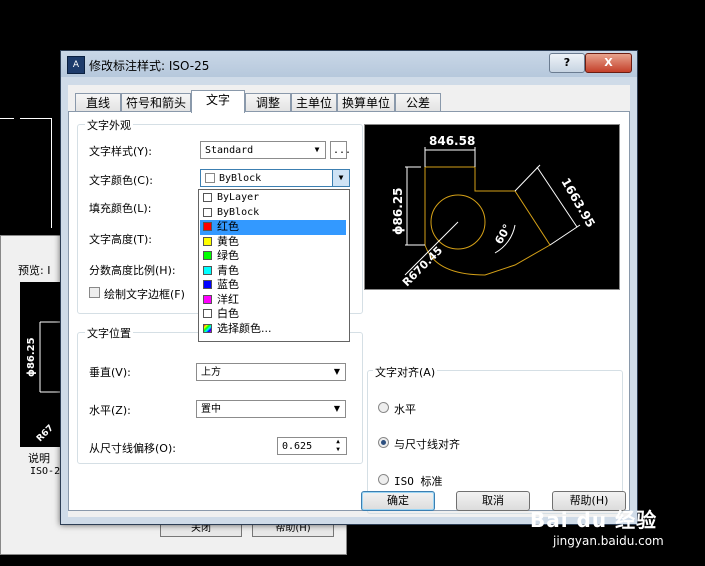  What do you see at coordinates (273, 285) in the screenshot?
I see `color-option-blue: 蓝色` at bounding box center [273, 285].